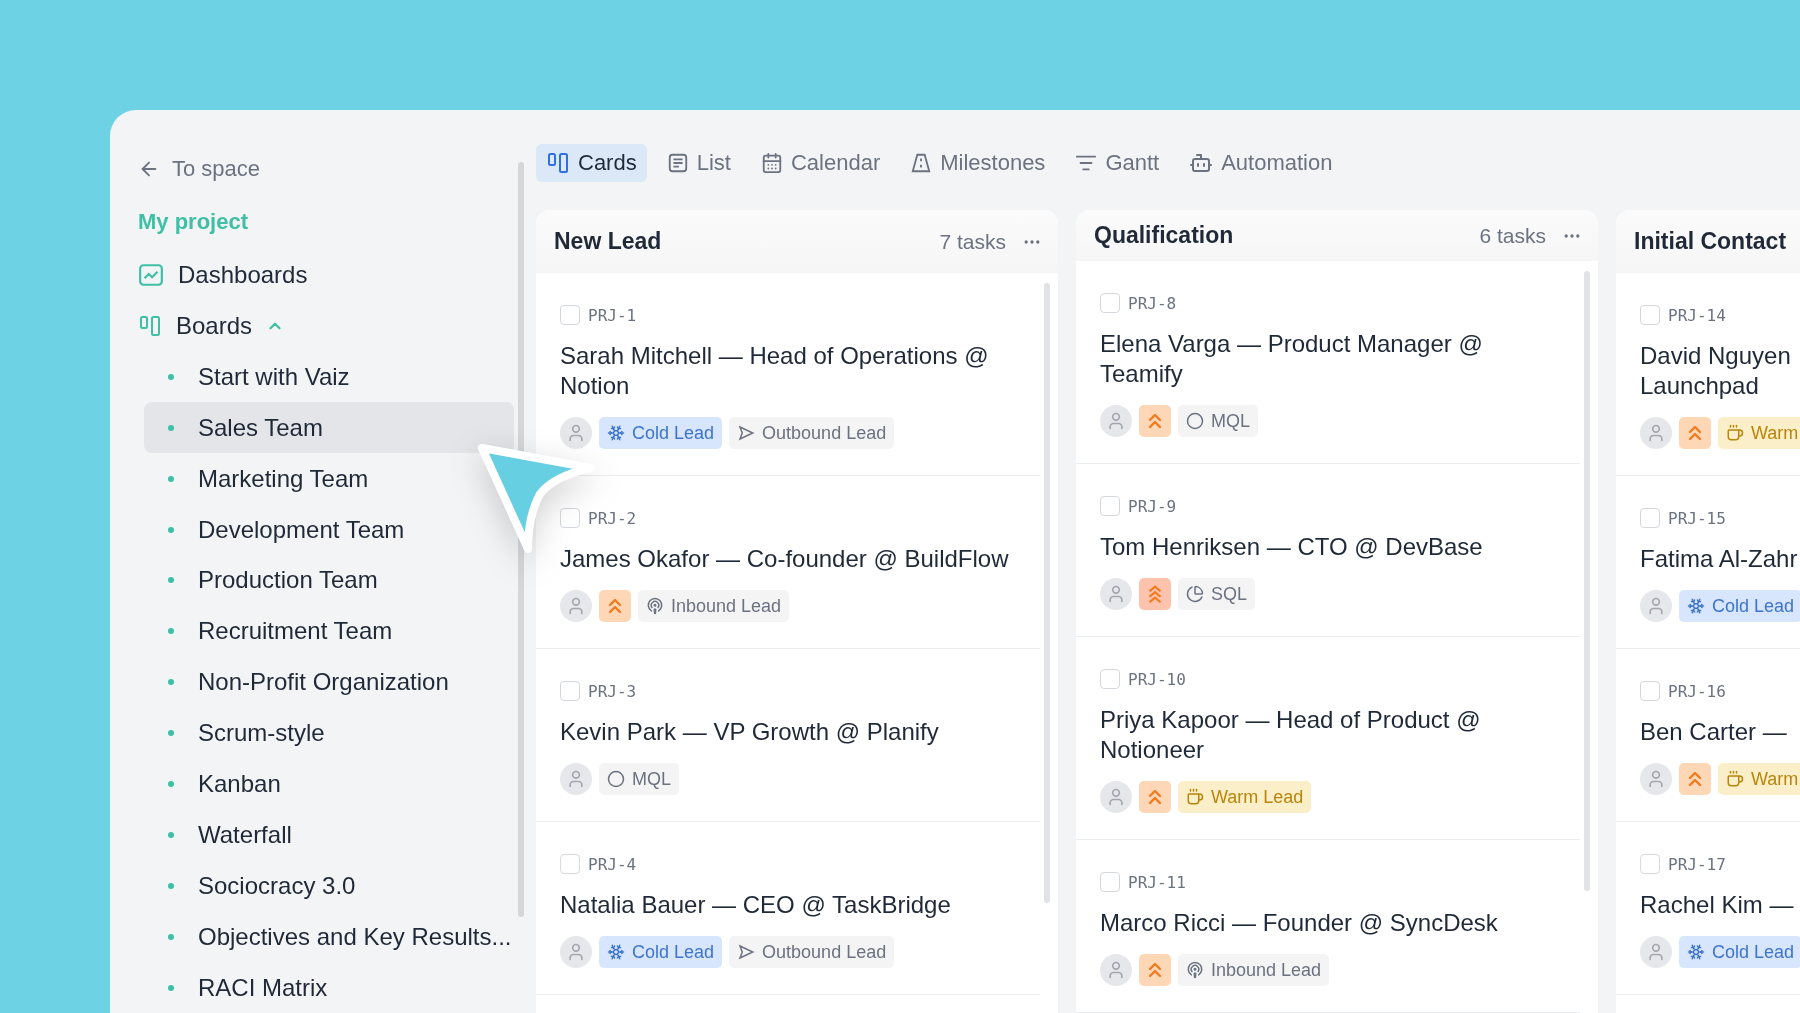 This screenshot has height=1013, width=1800. What do you see at coordinates (612, 864) in the screenshot?
I see `task-id: PRJ-4` at bounding box center [612, 864].